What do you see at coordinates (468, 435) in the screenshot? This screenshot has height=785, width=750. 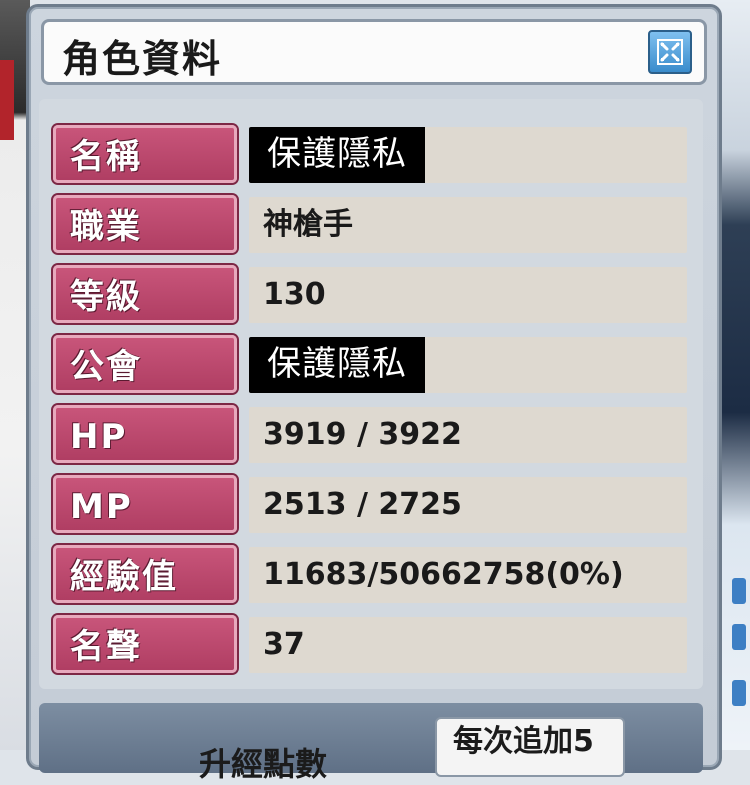 I see `value-hp: 3919 / 3922` at bounding box center [468, 435].